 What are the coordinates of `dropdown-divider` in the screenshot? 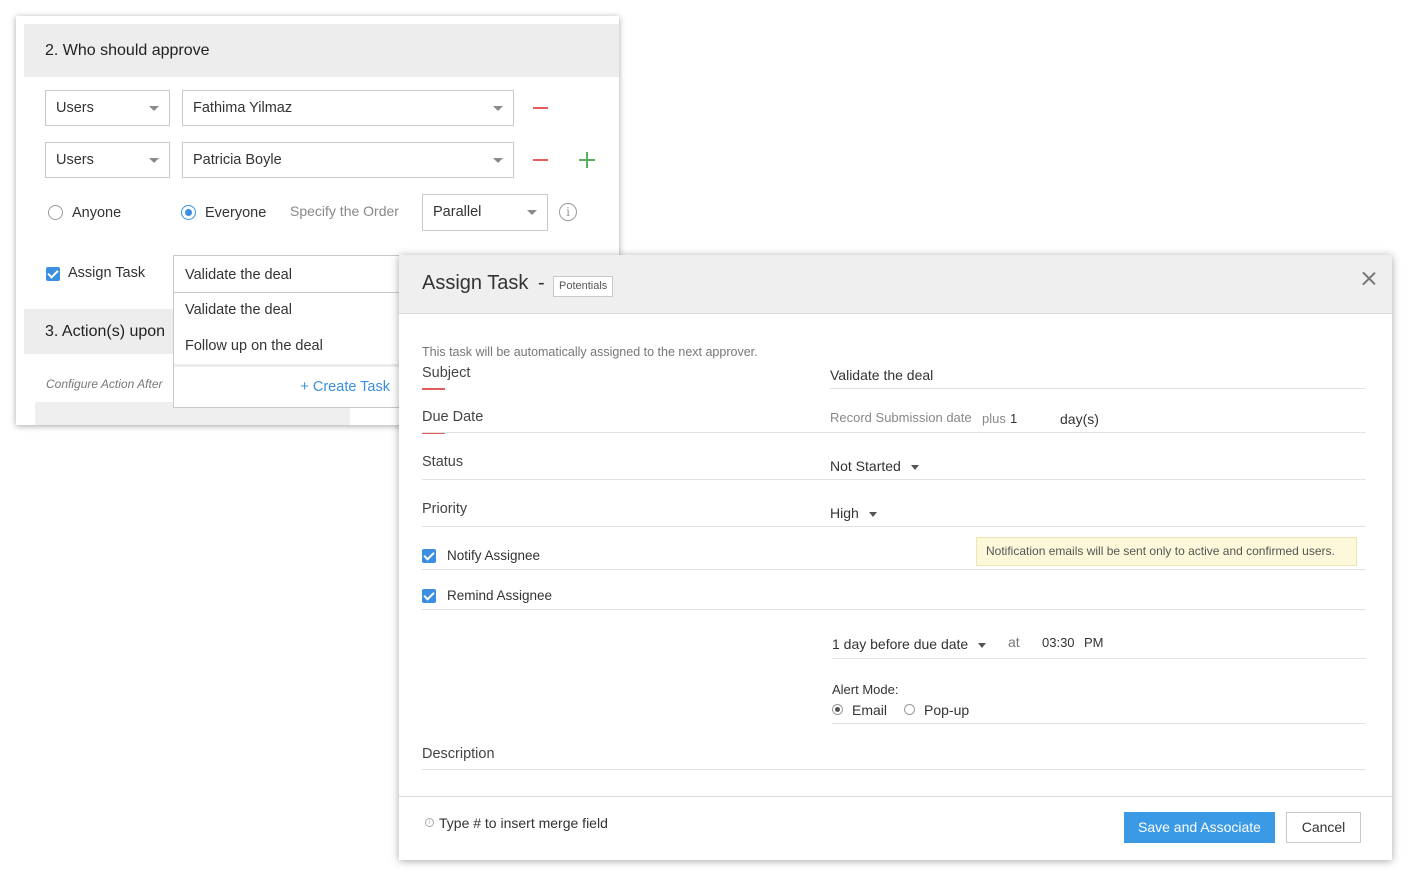 It's located at (288, 365).